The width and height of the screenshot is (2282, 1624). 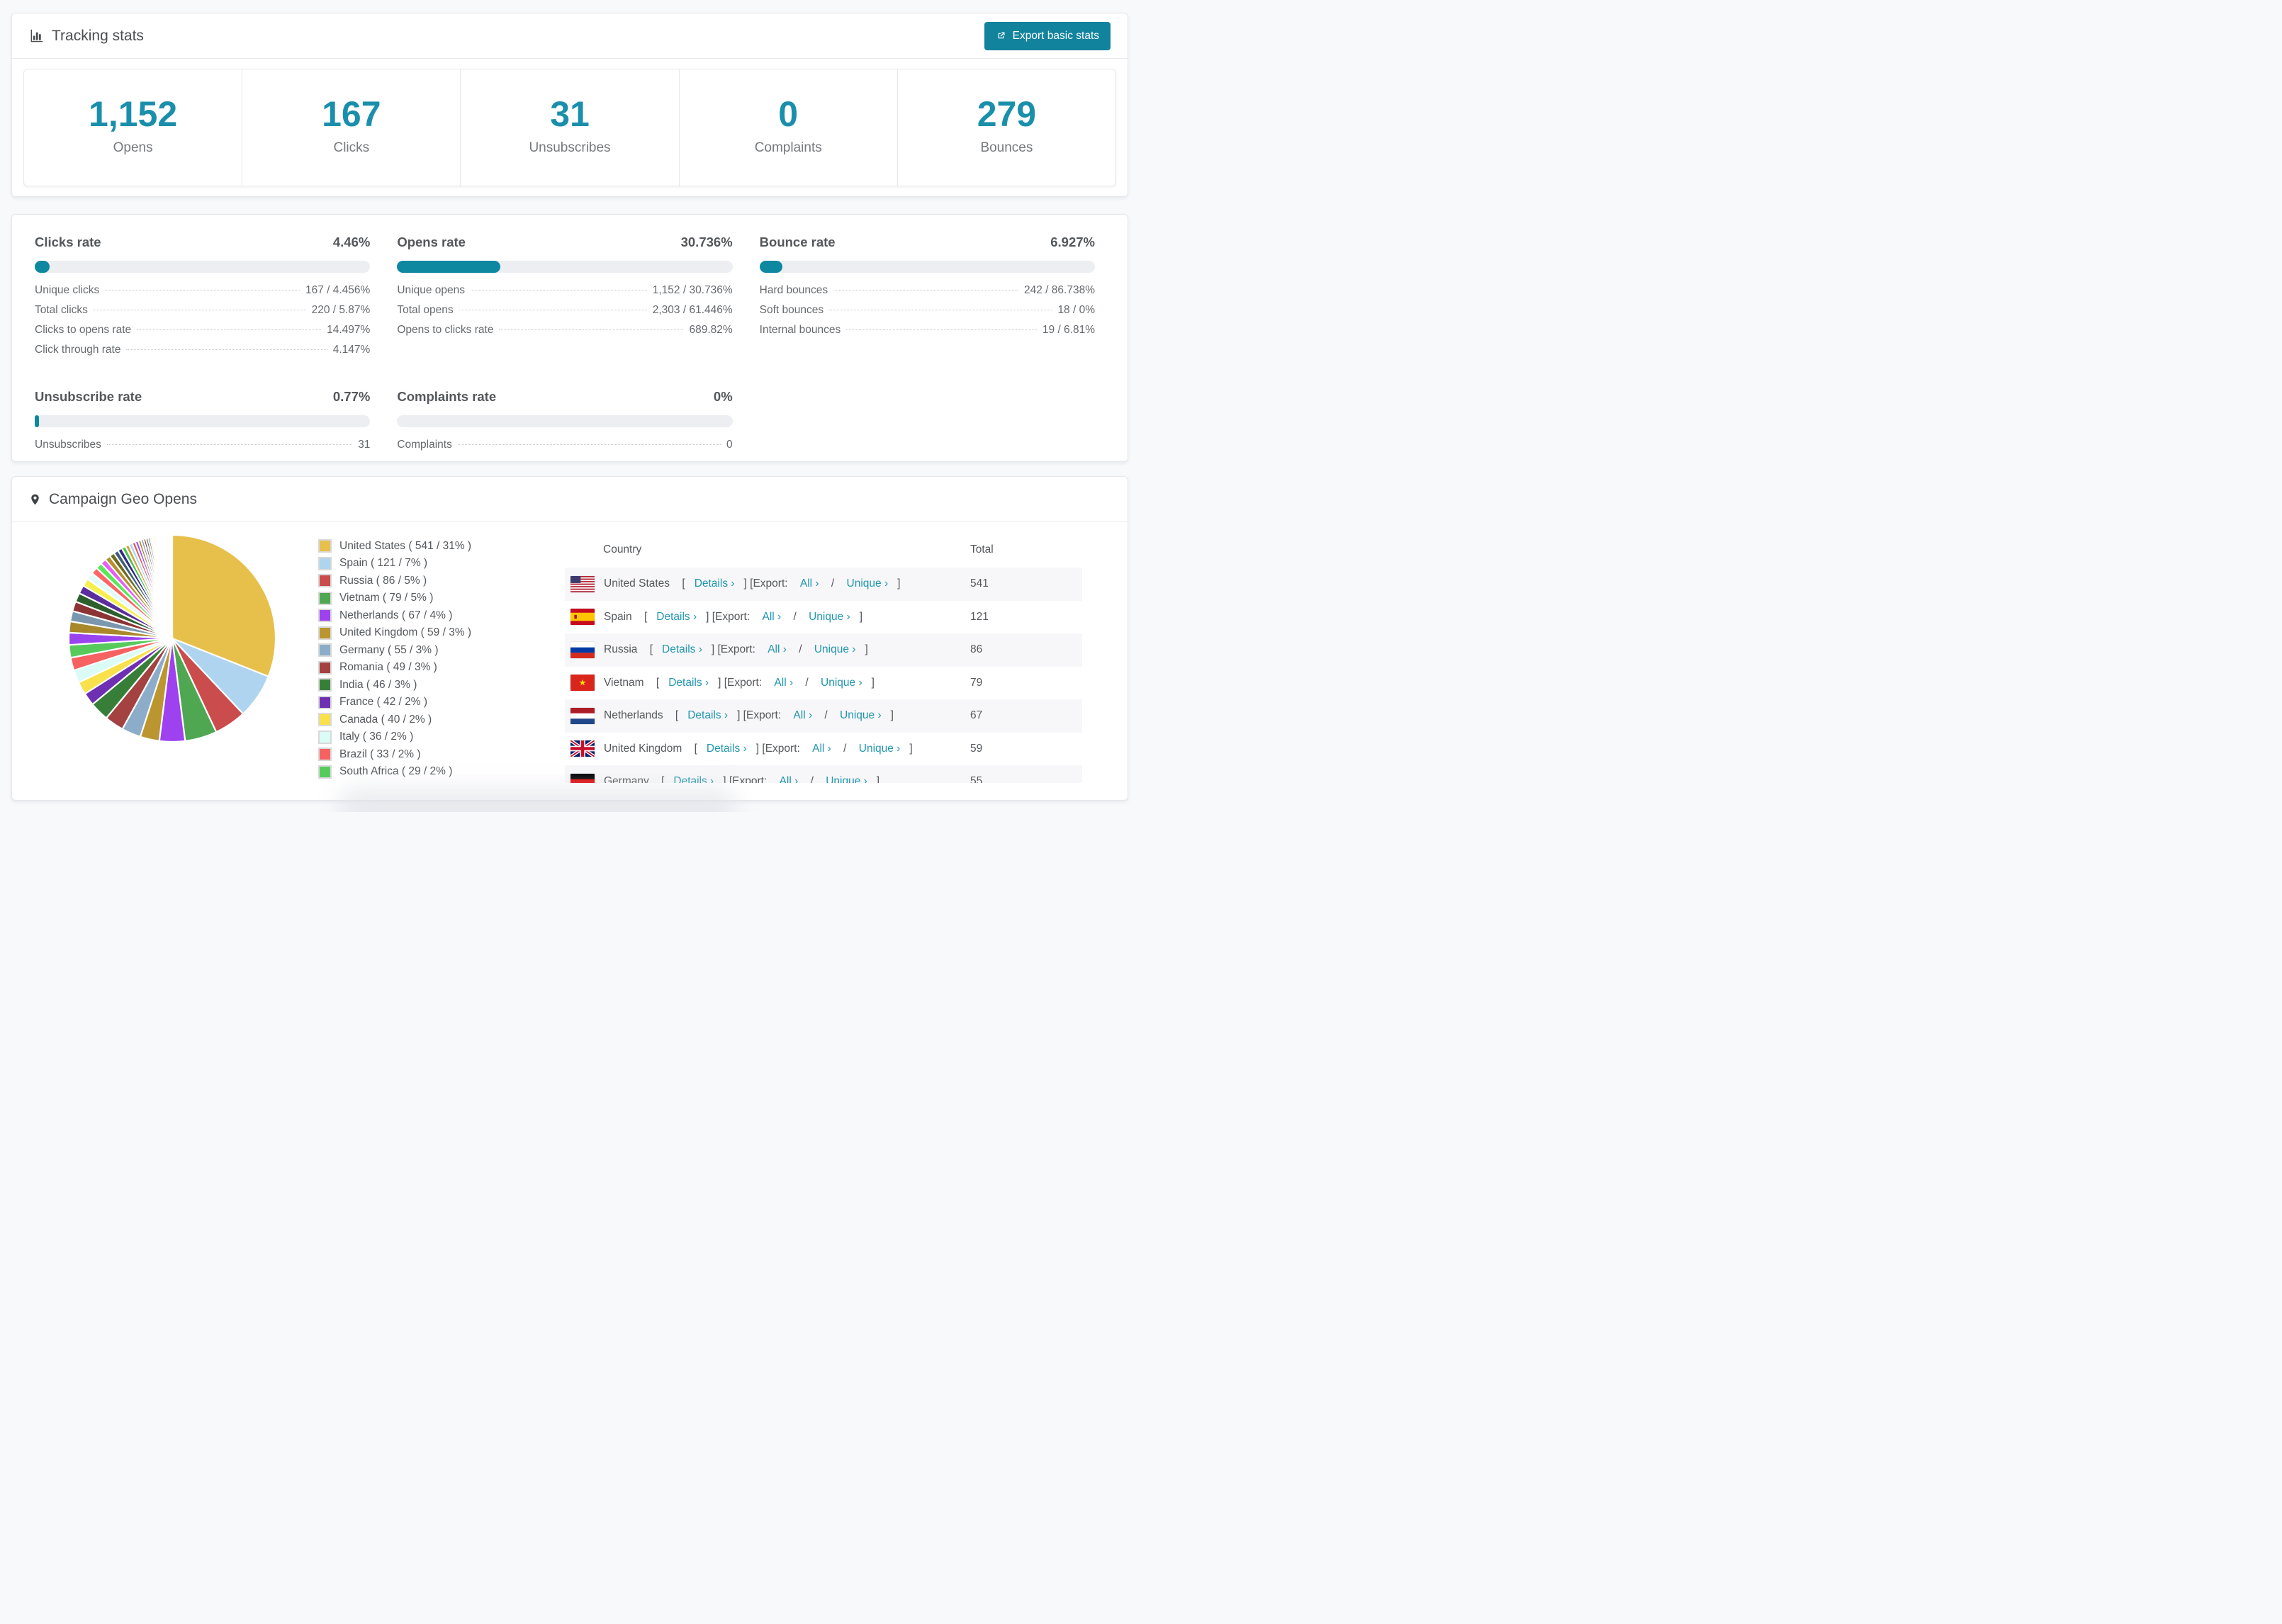 What do you see at coordinates (68, 242) in the screenshot?
I see `rate-title: Clicks rate` at bounding box center [68, 242].